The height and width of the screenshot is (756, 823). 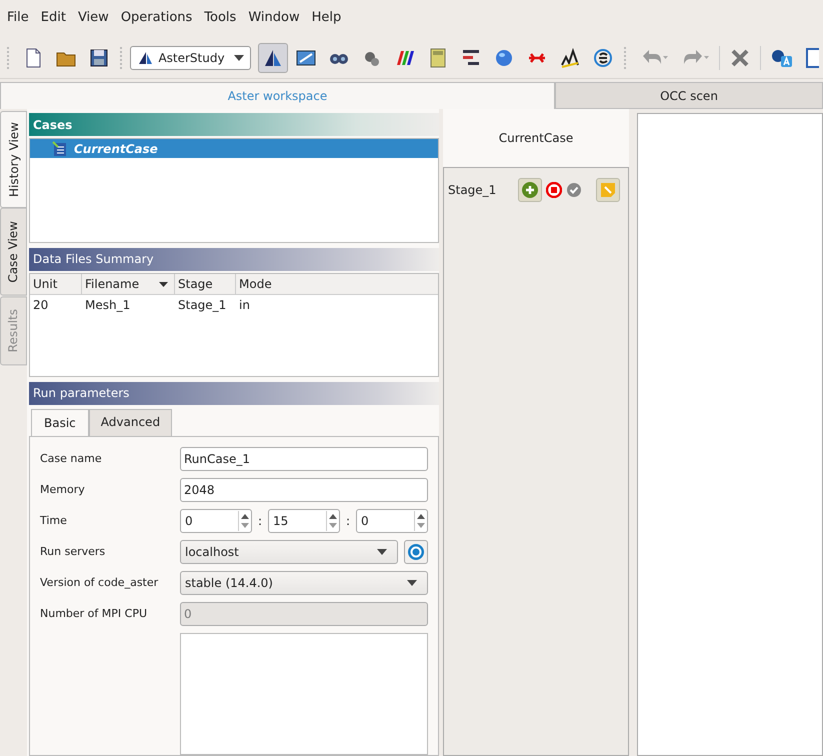 I want to click on input-field: 2048, so click(x=304, y=490).